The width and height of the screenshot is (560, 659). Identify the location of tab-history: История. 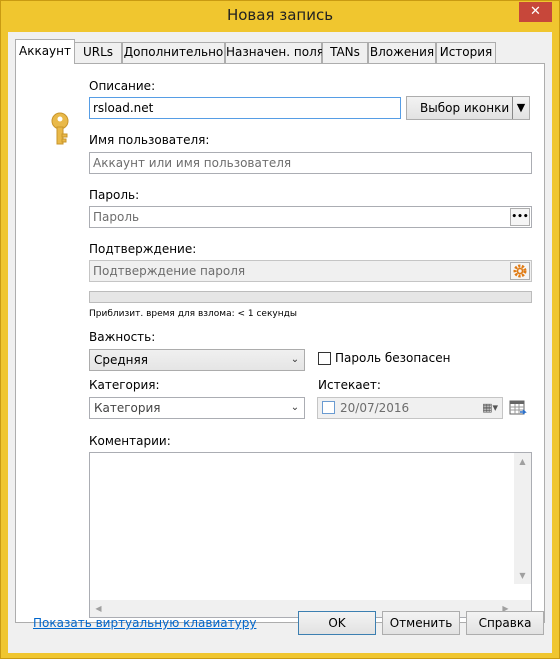
(466, 52).